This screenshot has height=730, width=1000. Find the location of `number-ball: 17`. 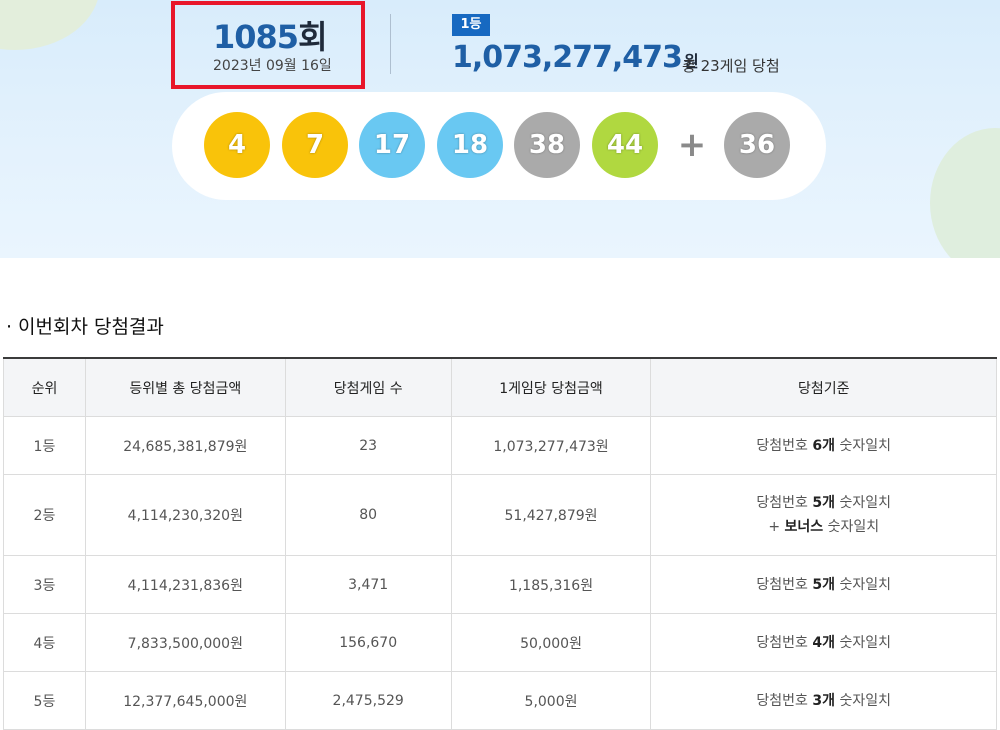

number-ball: 17 is located at coordinates (392, 145).